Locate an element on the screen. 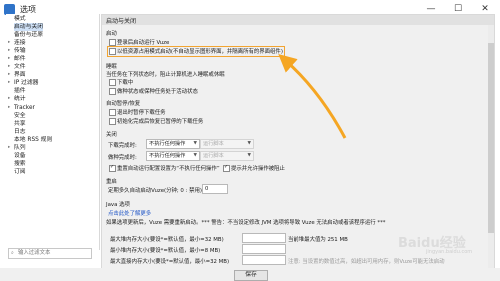  reset-autorun-label: 重置自动运行配置设置为“不执行任何操作” is located at coordinates (168, 169).